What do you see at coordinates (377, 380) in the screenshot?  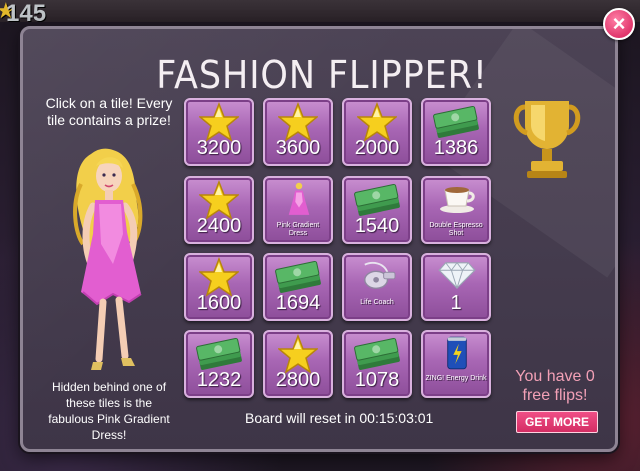 I see `tile-value: 1078` at bounding box center [377, 380].